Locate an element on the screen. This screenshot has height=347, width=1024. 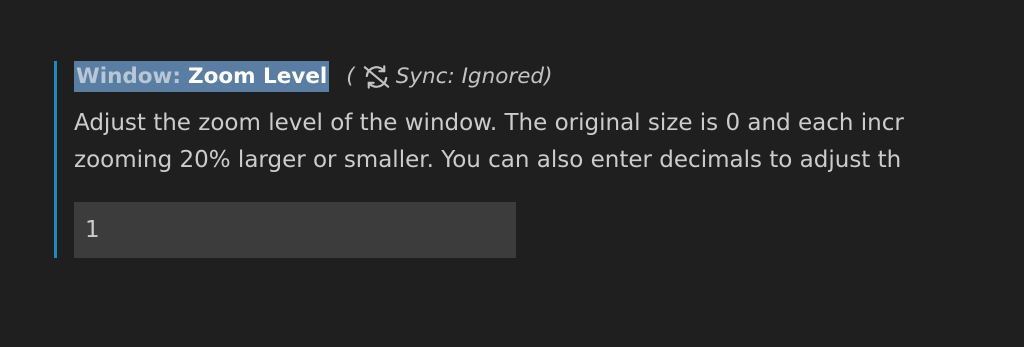
zoom-level-input-box is located at coordinates (295, 230).